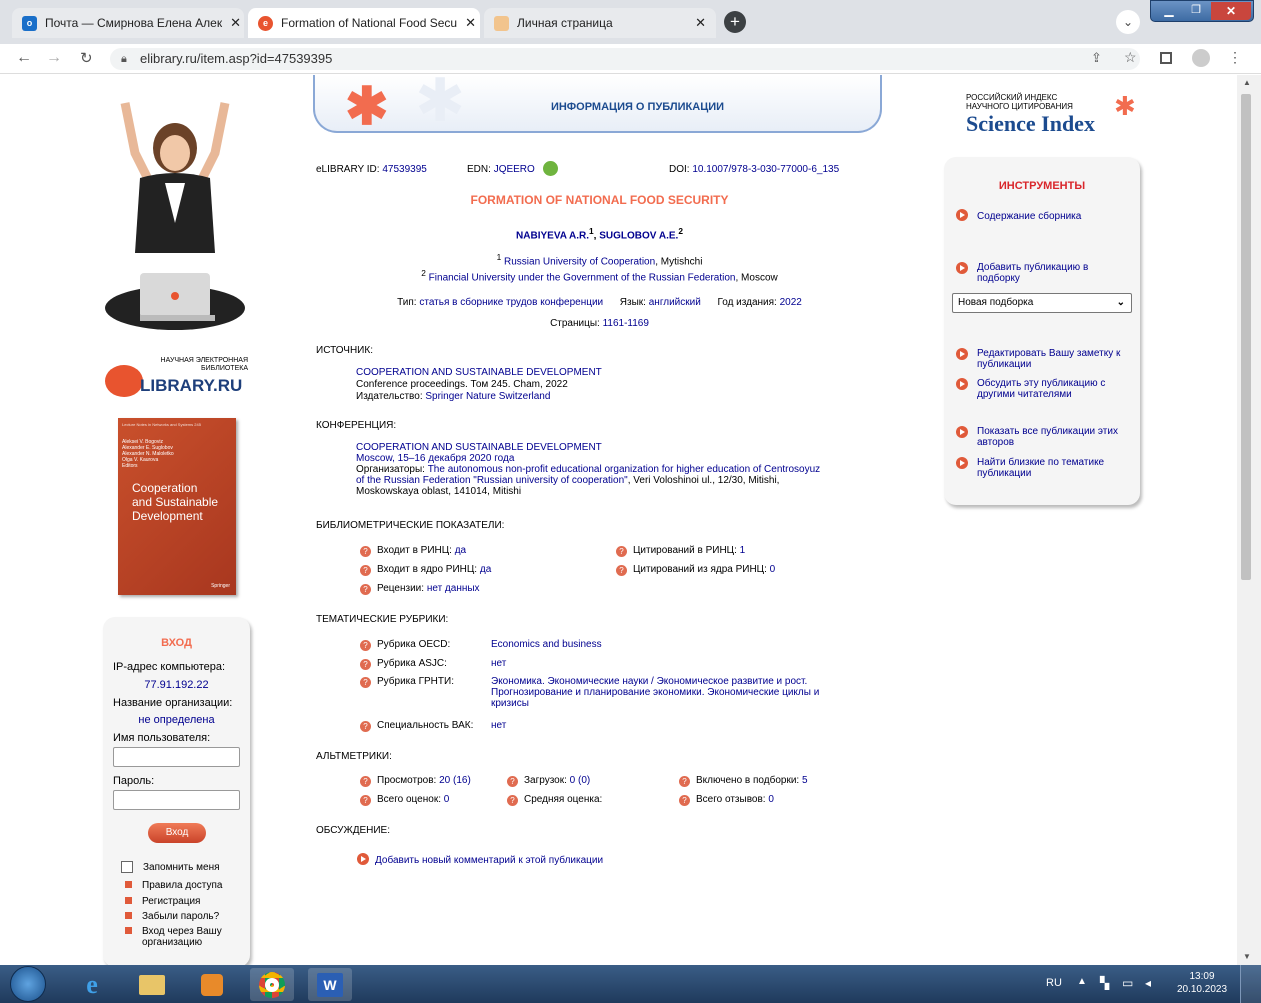  What do you see at coordinates (743, 550) in the screenshot?
I see `citations-link: 1` at bounding box center [743, 550].